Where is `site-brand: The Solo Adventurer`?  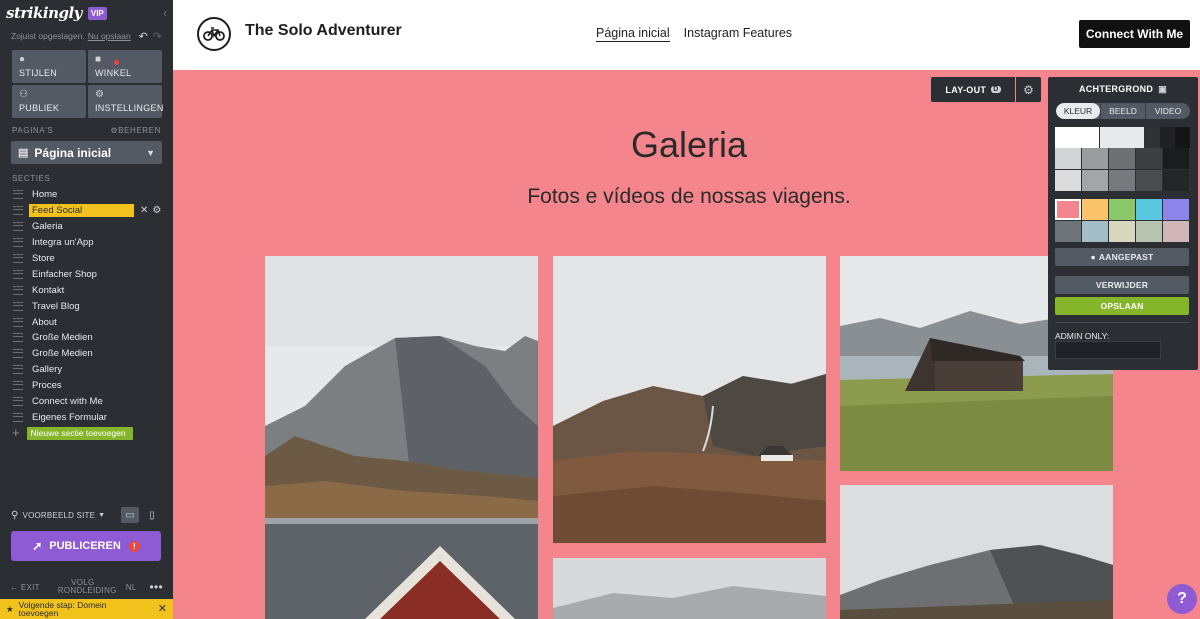 site-brand: The Solo Adventurer is located at coordinates (323, 31).